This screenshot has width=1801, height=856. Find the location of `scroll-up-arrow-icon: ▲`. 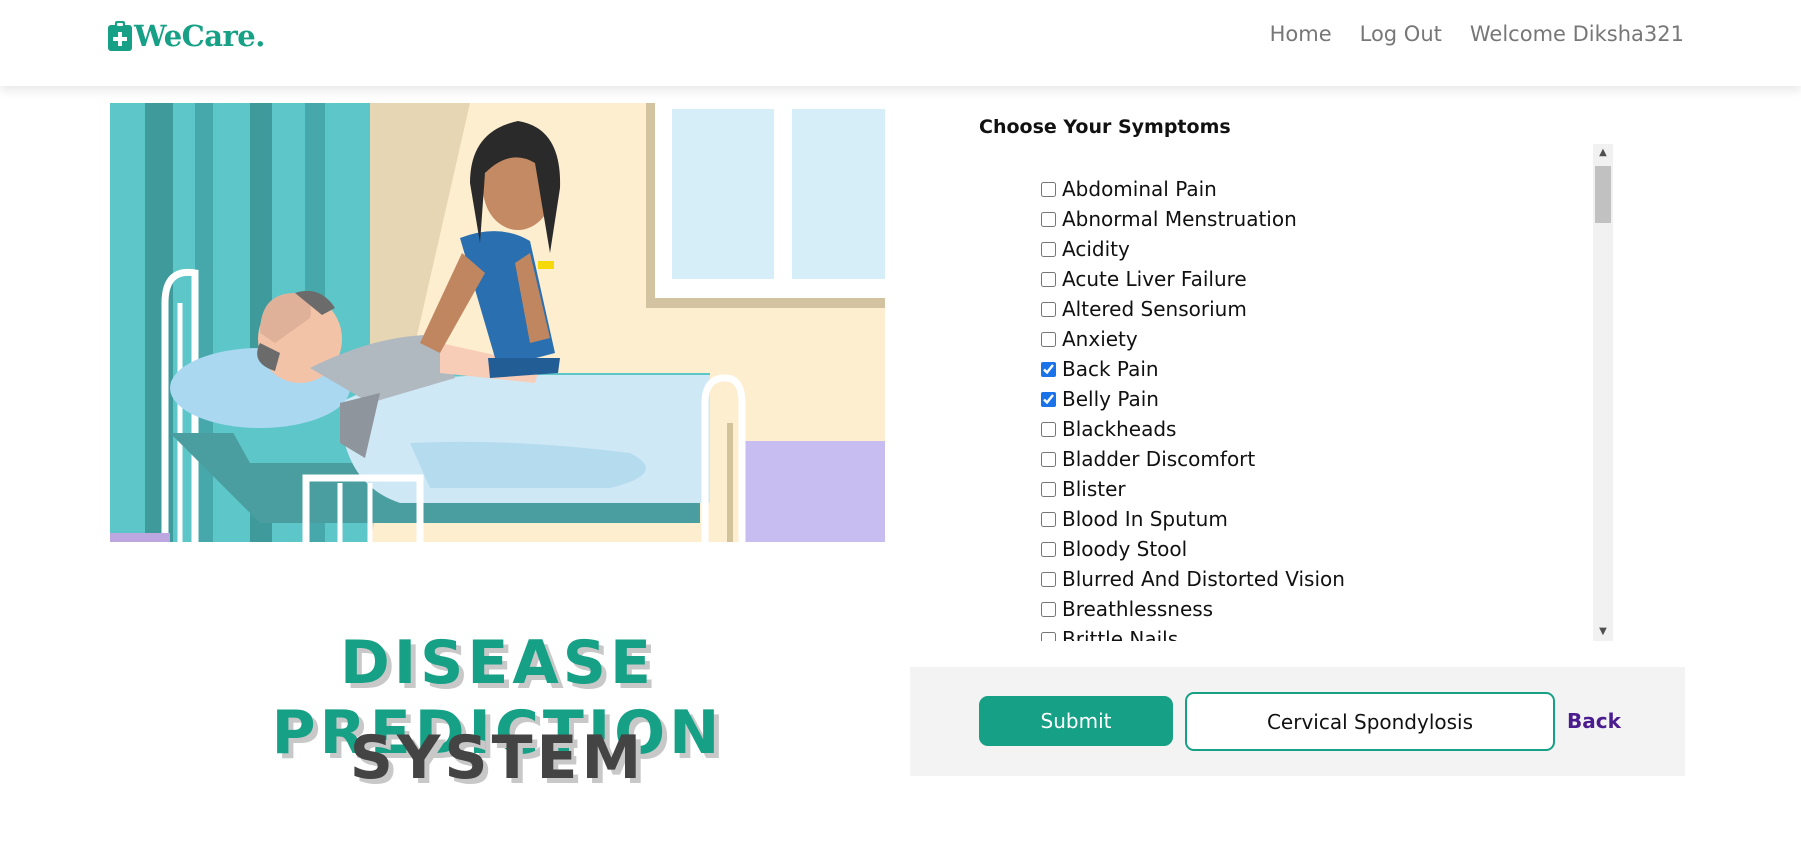

scroll-up-arrow-icon: ▲ is located at coordinates (1603, 153).